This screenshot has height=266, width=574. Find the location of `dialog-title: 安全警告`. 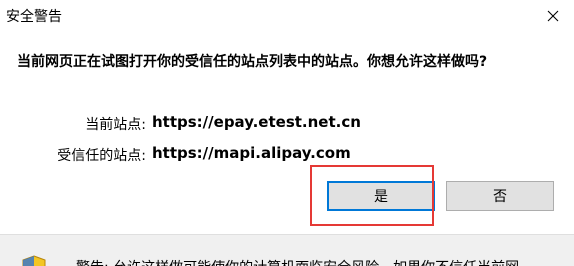

dialog-title: 安全警告 is located at coordinates (34, 17).